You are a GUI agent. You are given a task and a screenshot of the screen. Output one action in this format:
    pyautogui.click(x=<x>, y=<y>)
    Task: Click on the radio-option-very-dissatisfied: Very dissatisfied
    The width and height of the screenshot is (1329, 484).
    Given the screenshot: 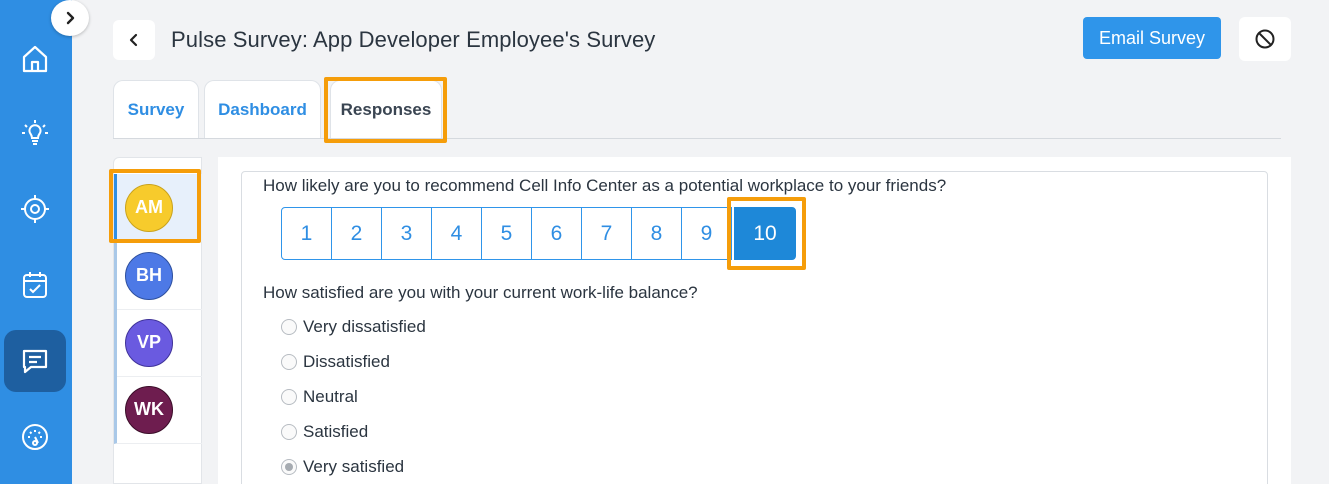 What is the action you would take?
    pyautogui.click(x=353, y=327)
    